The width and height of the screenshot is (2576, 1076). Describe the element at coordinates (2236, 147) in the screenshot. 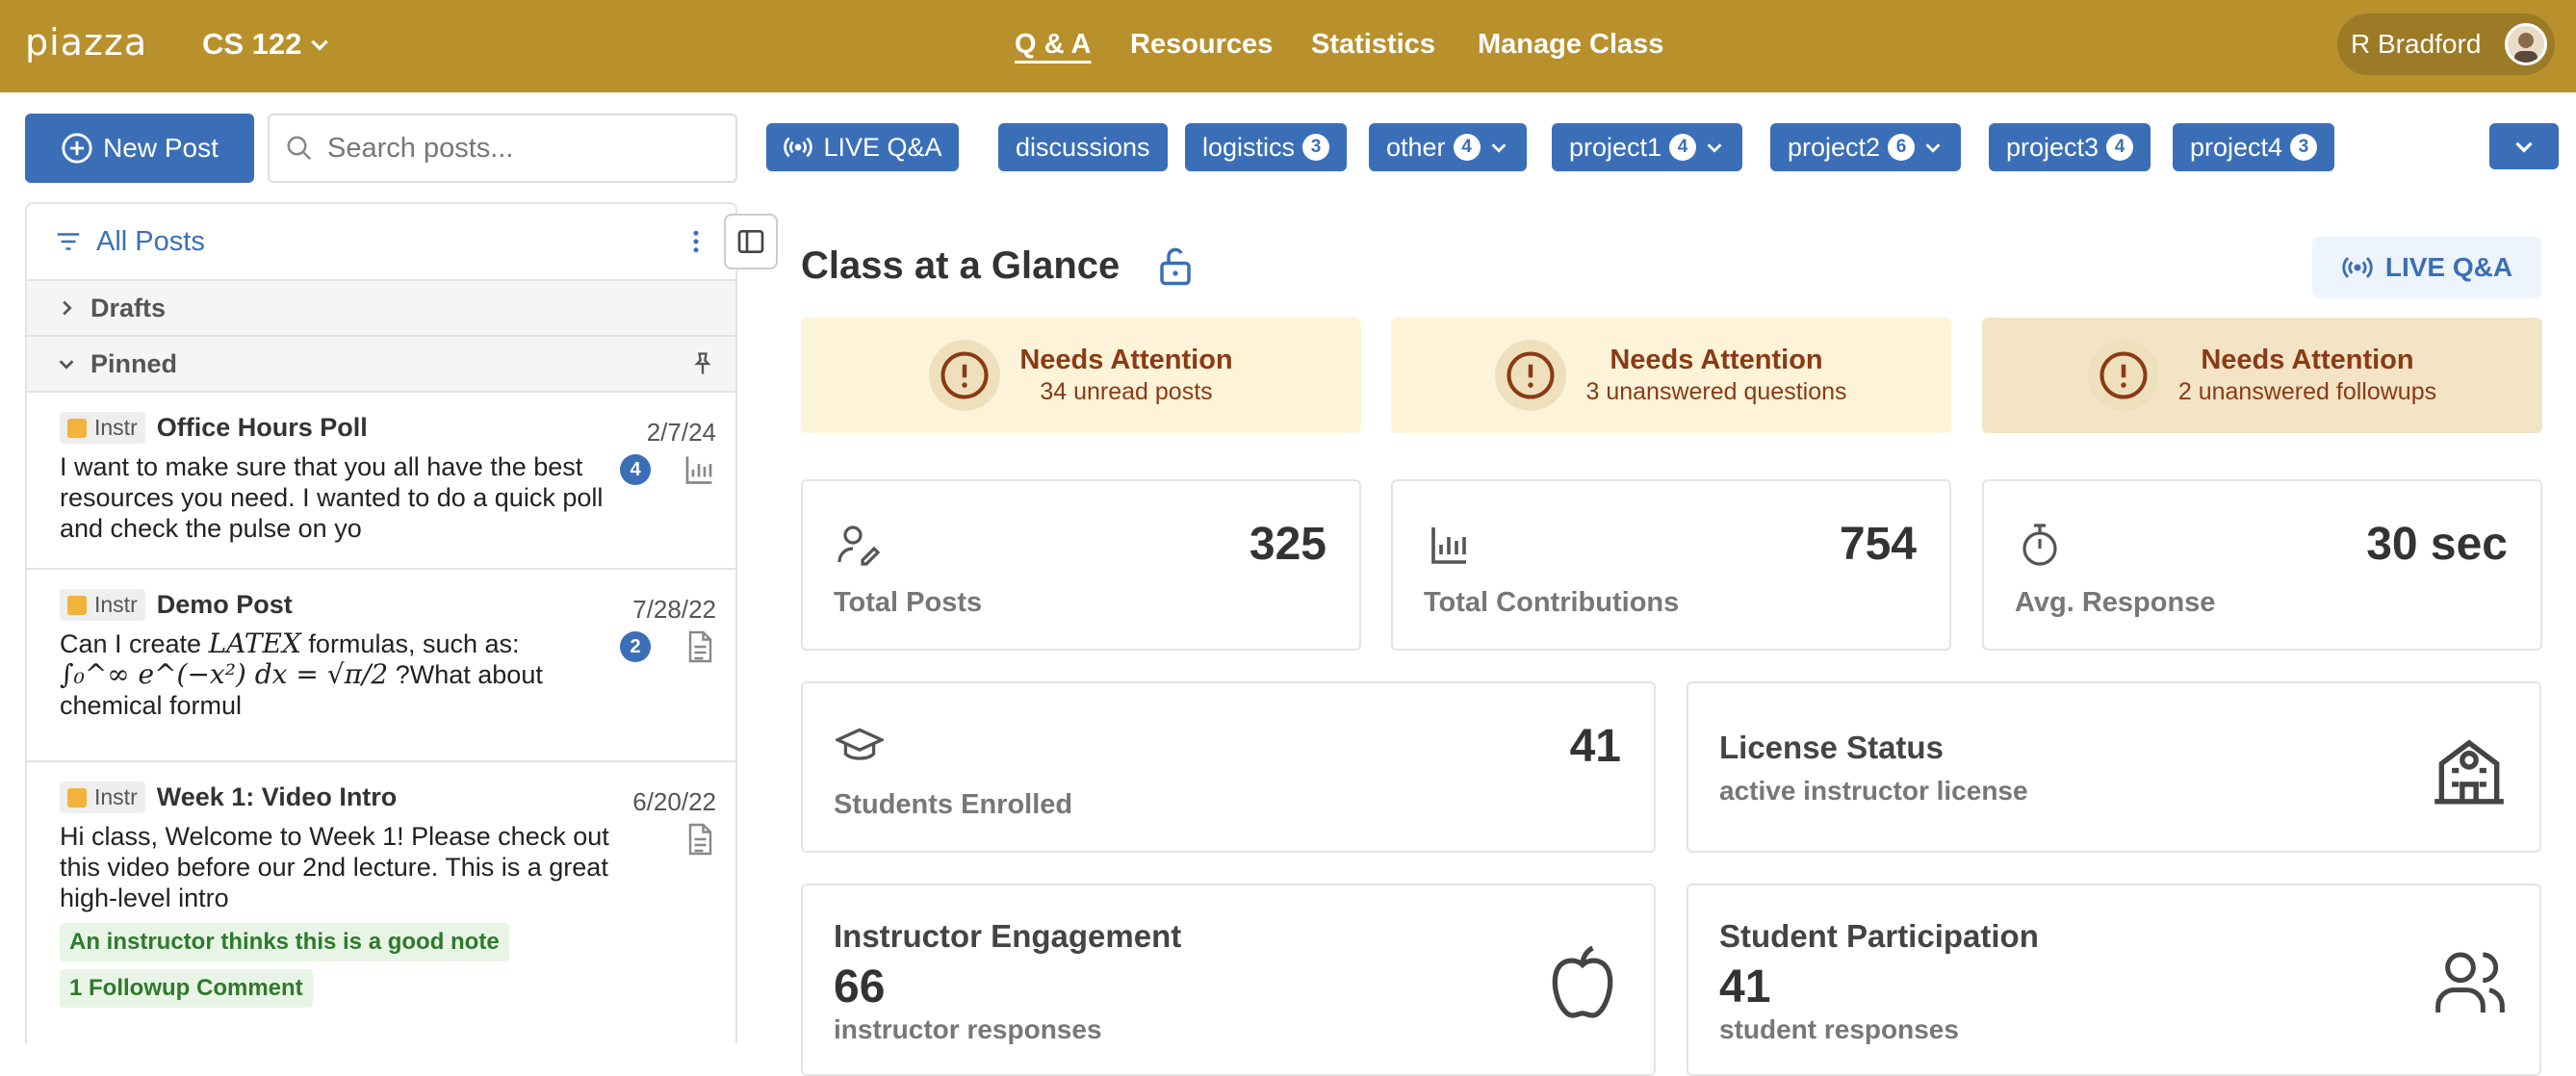

I see `folder-label: project4` at that location.